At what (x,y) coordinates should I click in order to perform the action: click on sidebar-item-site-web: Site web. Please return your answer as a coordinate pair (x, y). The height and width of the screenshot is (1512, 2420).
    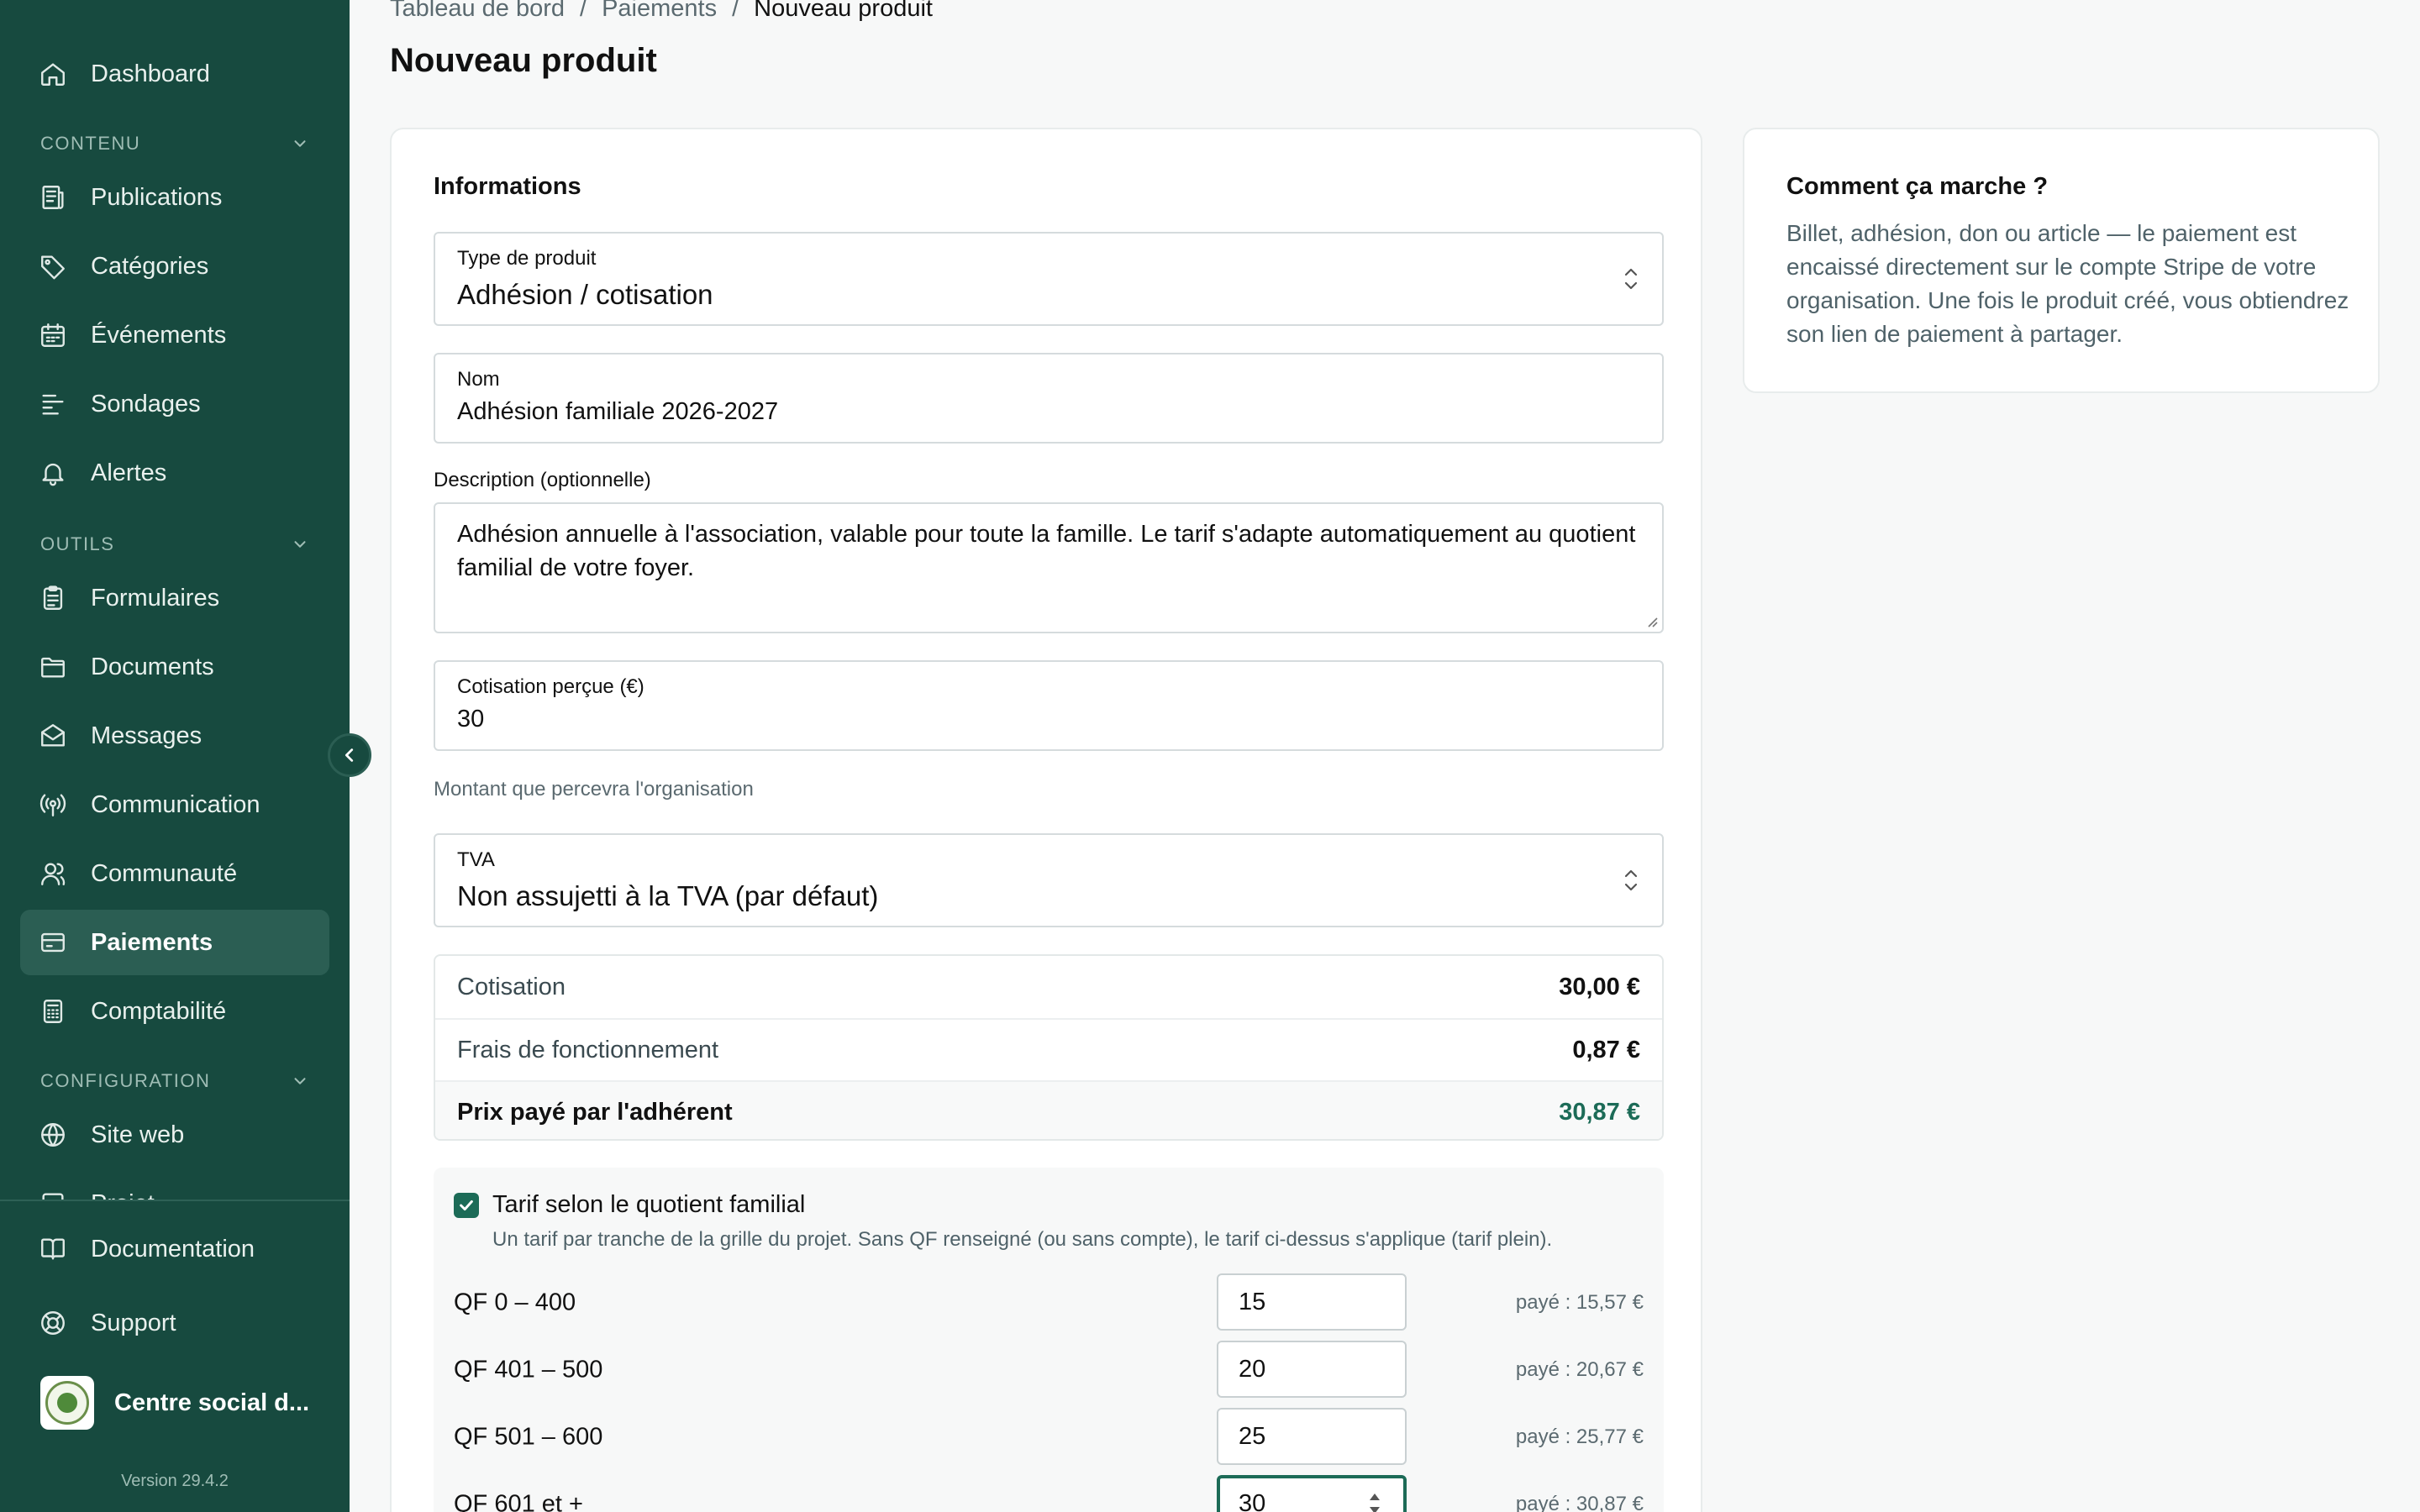
    Looking at the image, I should click on (174, 1135).